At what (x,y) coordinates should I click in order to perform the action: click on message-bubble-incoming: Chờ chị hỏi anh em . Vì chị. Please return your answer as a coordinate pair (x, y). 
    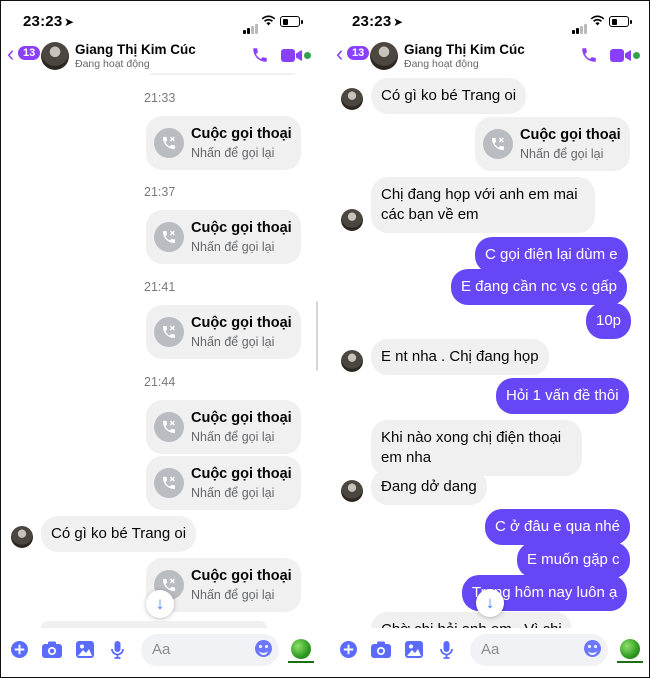
    Looking at the image, I should click on (471, 620).